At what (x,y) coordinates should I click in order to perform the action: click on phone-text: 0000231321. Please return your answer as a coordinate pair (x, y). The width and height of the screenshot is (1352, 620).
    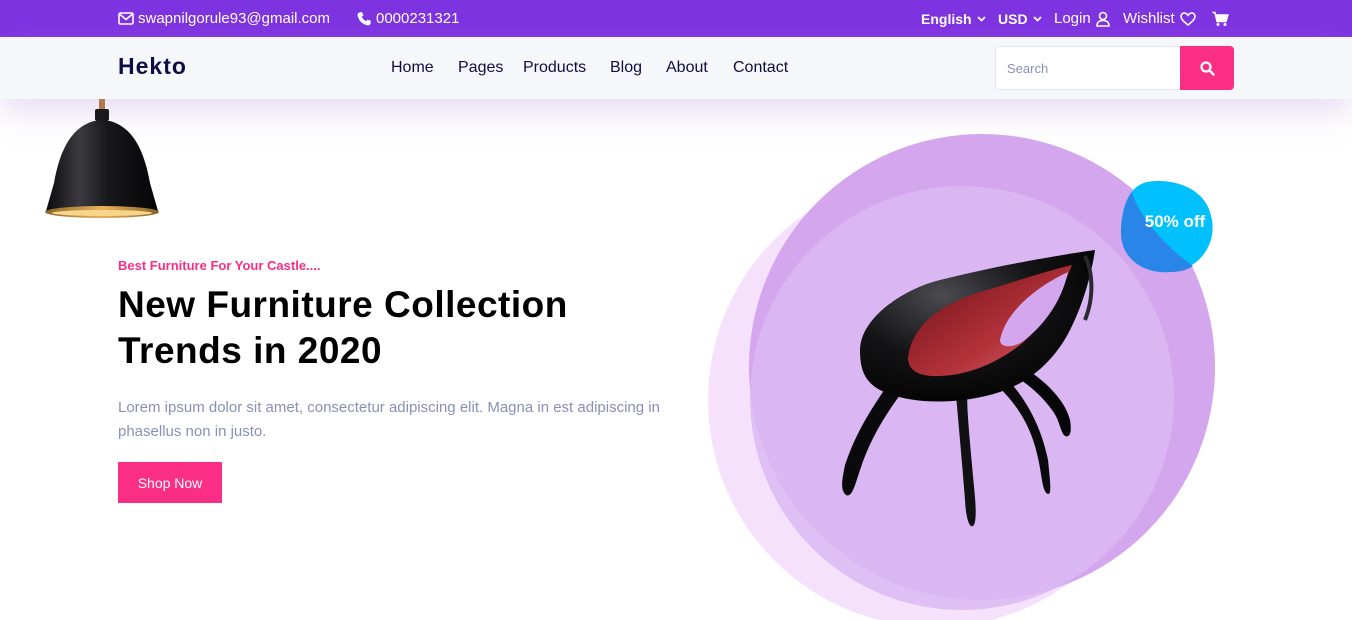
    Looking at the image, I should click on (418, 18).